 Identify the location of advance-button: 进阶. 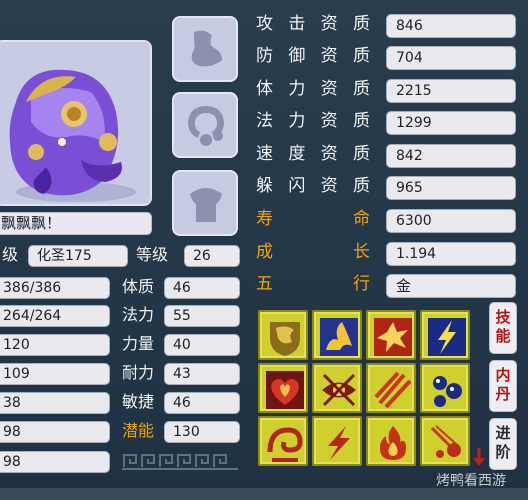
(503, 444).